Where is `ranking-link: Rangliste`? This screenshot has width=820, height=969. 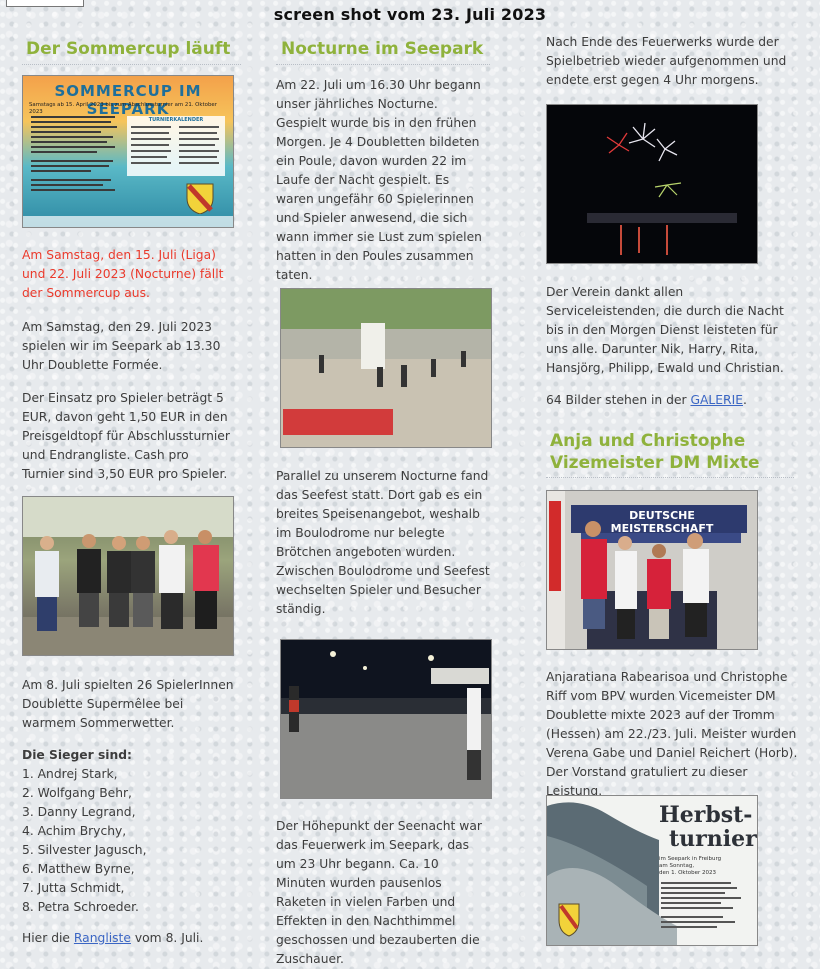
ranking-link: Rangliste is located at coordinates (102, 938).